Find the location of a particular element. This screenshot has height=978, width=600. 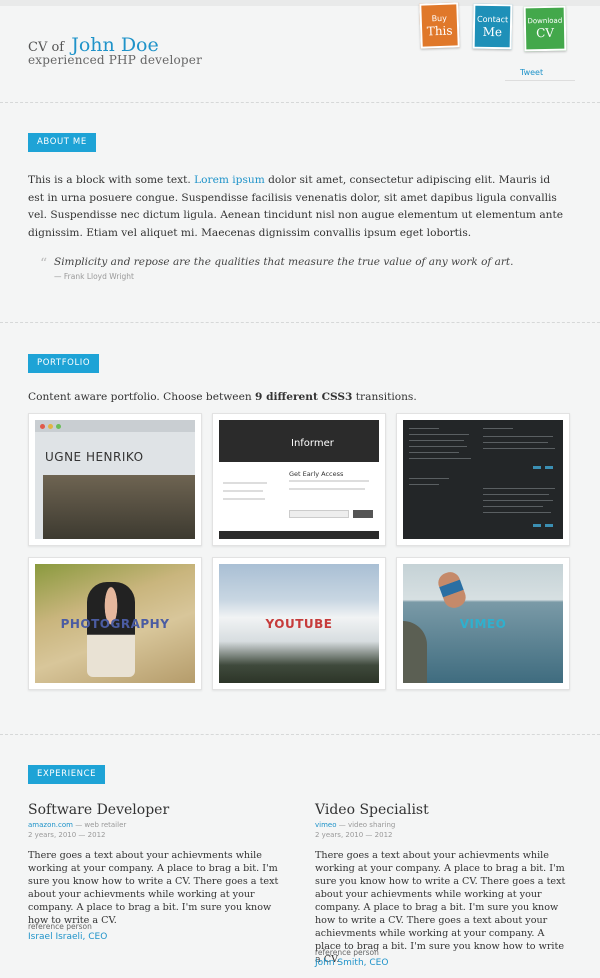

portfolio-item-dark-site is located at coordinates (483, 479).